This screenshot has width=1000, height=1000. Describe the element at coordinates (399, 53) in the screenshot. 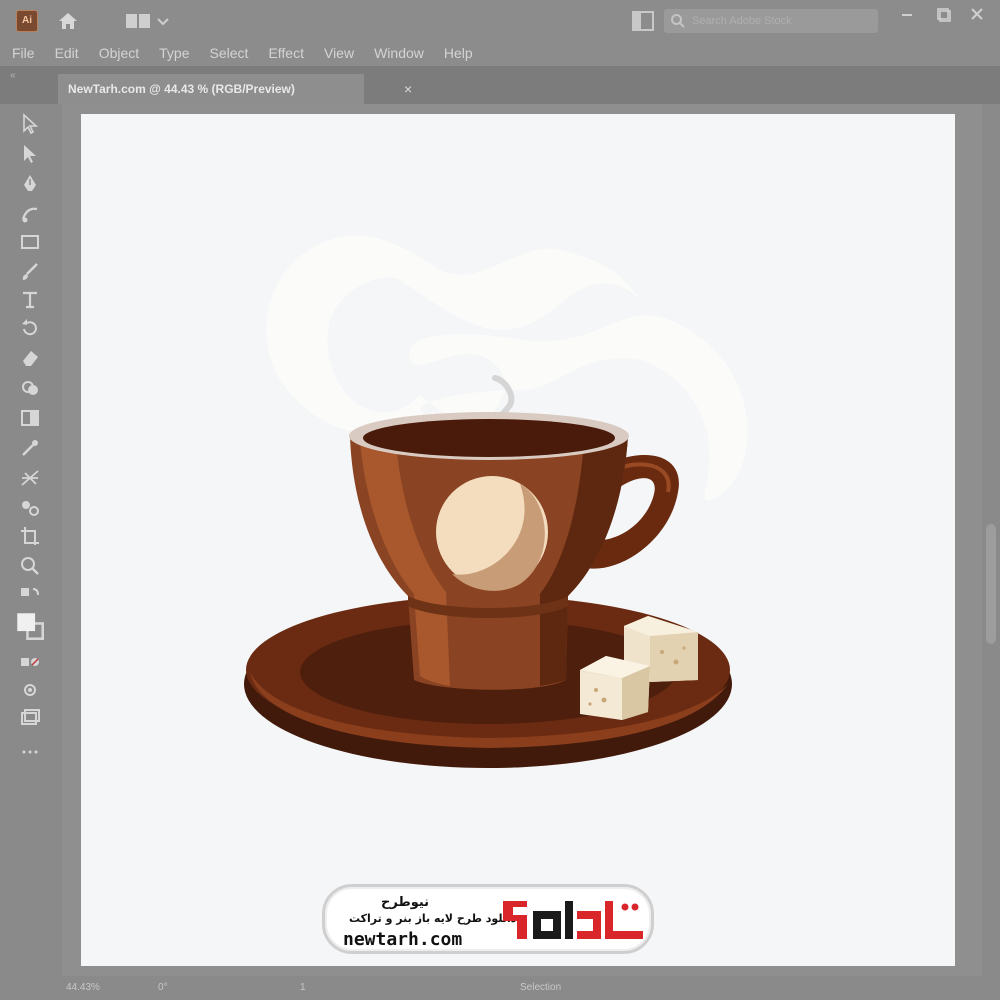

I see `menu-window: Window` at that location.